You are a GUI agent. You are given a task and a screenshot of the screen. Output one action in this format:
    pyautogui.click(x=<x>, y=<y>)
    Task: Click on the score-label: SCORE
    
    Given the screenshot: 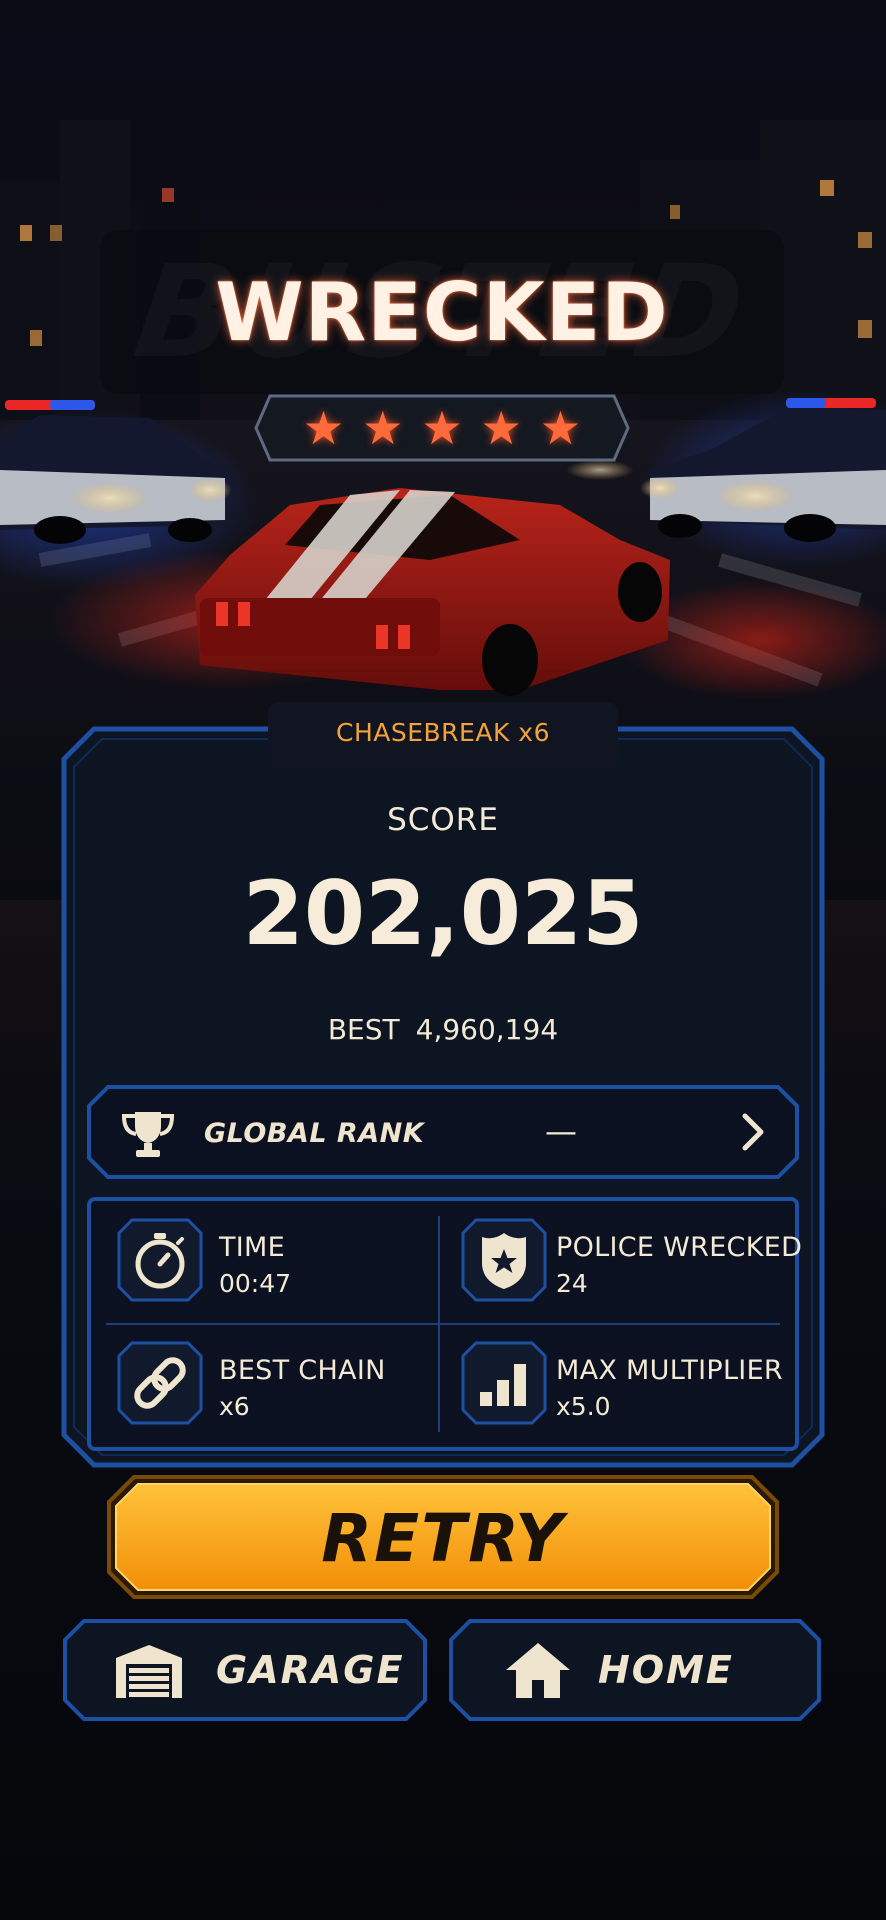 What is the action you would take?
    pyautogui.click(x=443, y=820)
    